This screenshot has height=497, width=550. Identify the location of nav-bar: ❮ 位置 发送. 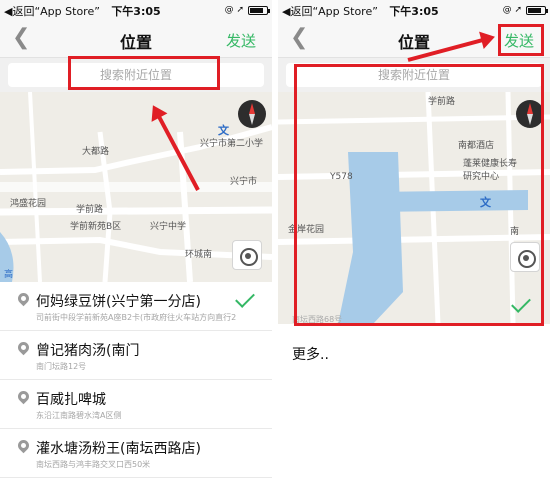
(136, 39).